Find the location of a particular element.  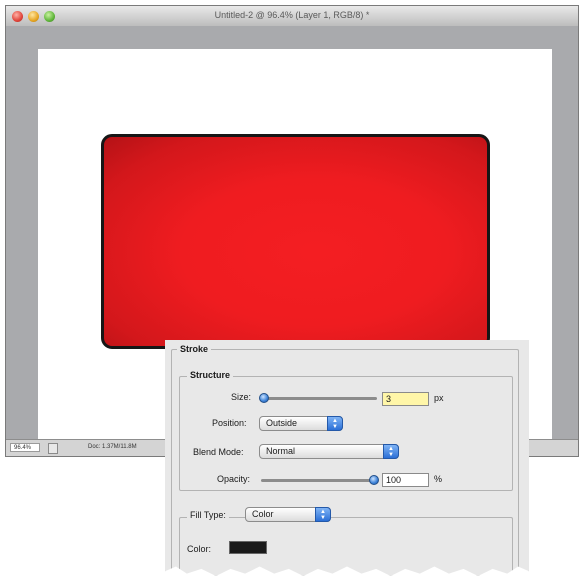

position-label: Position: is located at coordinates (229, 423).